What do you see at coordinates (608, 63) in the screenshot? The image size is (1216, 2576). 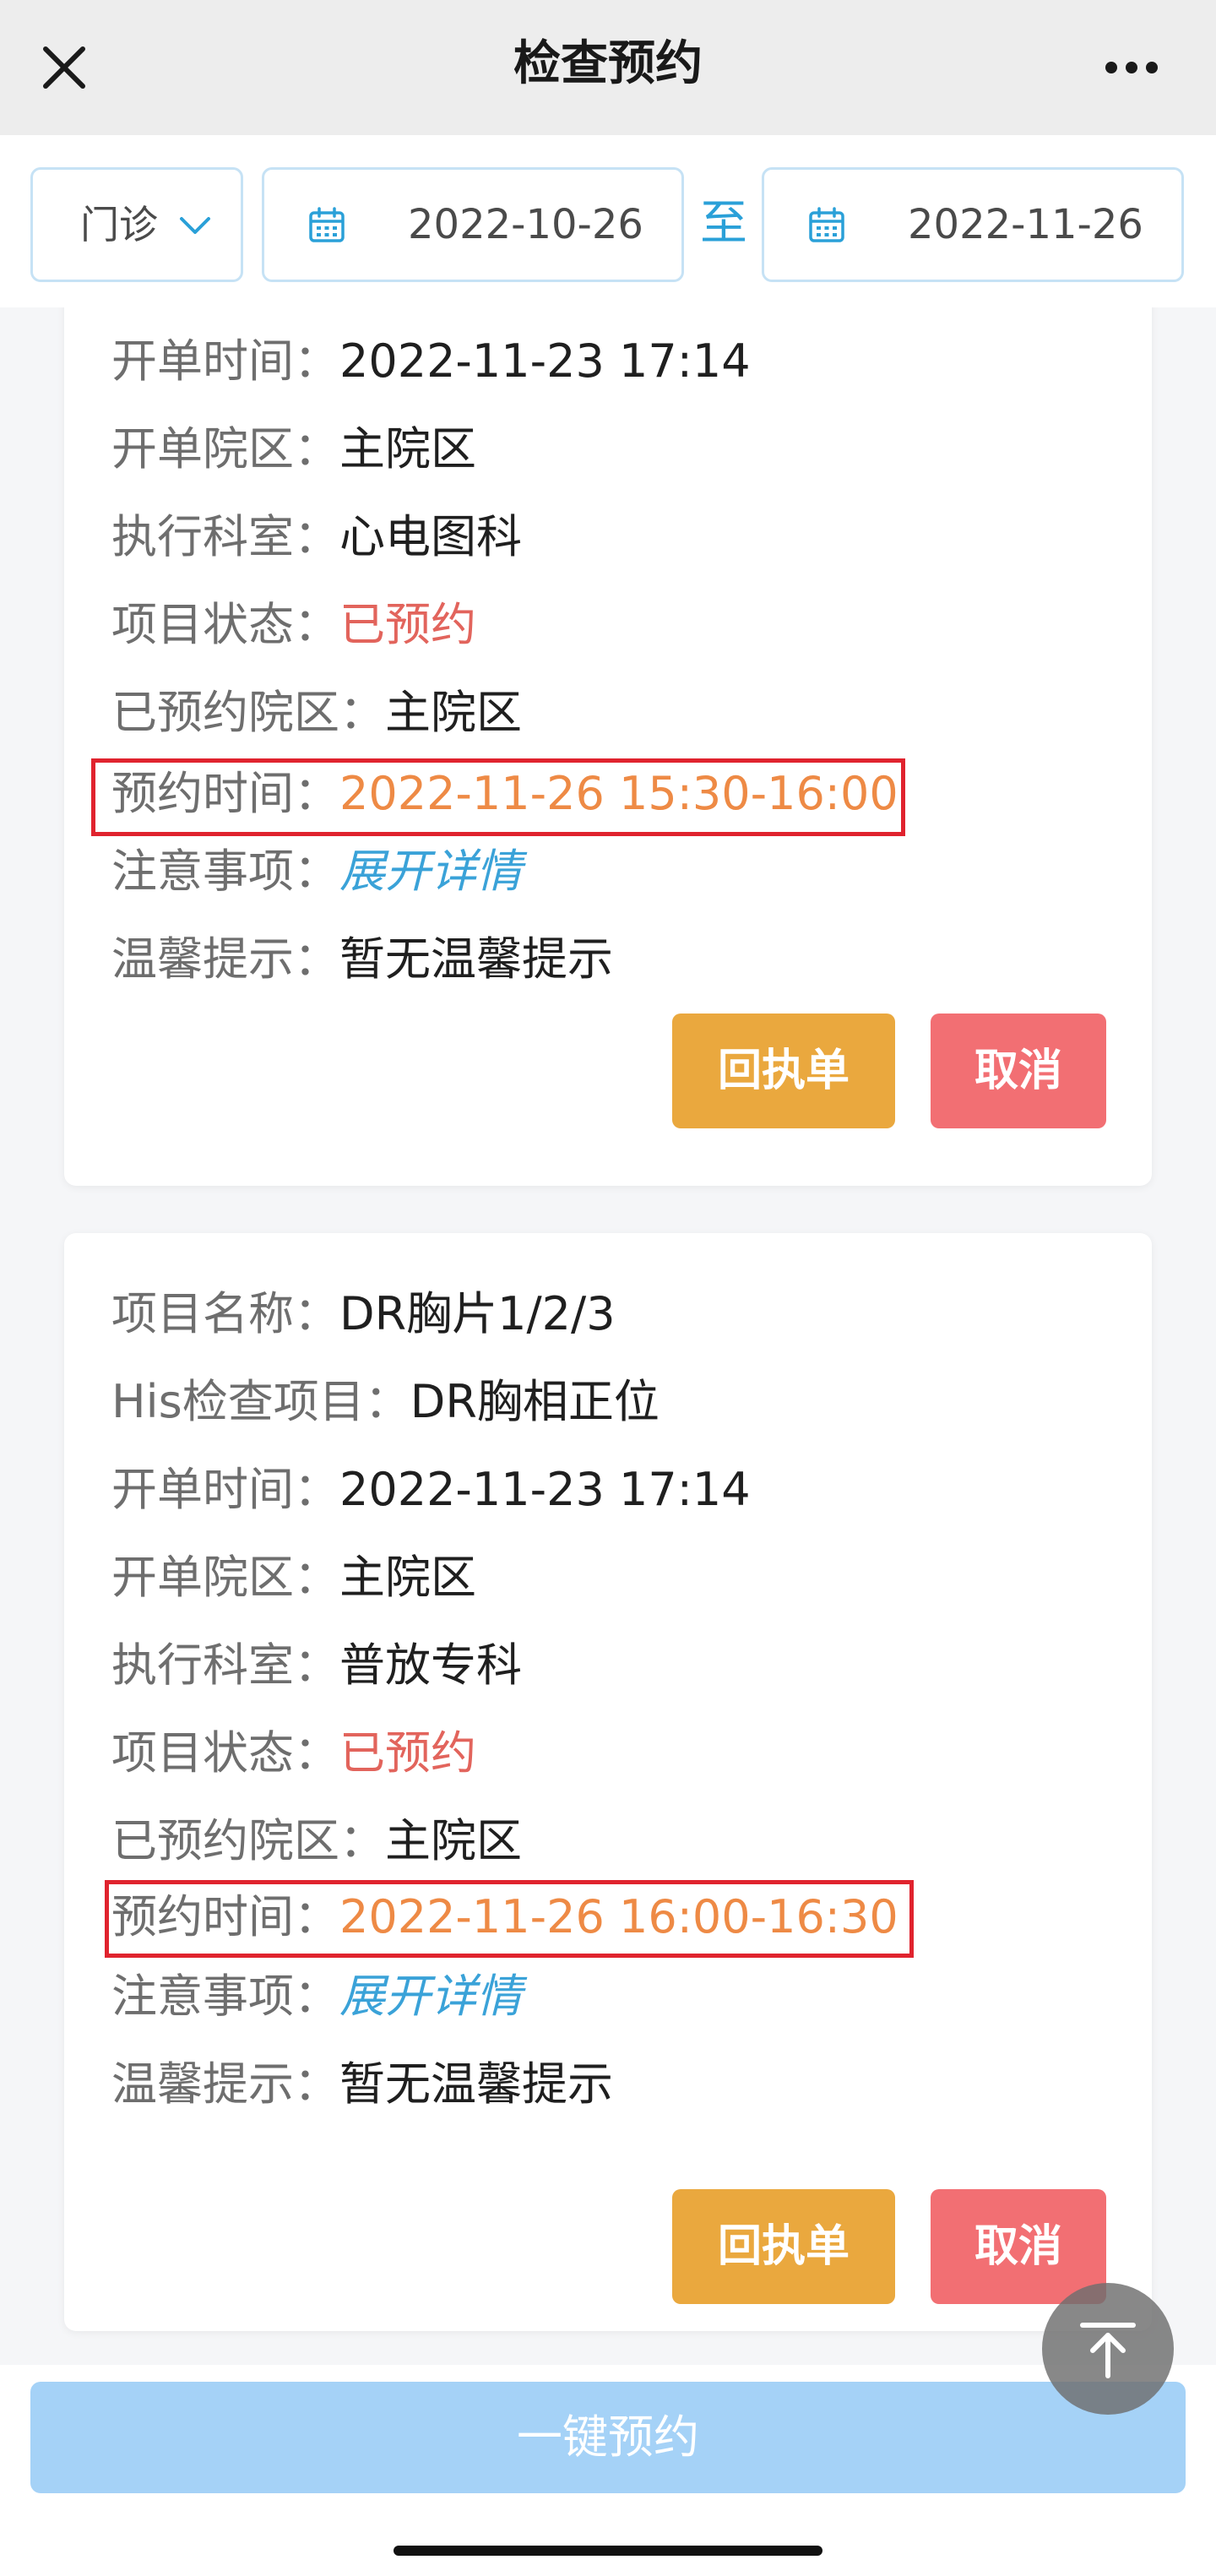 I see `page-title: 检查预约` at bounding box center [608, 63].